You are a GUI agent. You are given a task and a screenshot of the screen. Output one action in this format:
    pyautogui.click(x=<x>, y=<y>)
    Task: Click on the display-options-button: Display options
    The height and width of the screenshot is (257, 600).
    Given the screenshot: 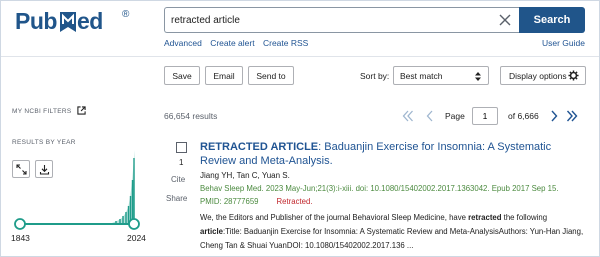 What is the action you would take?
    pyautogui.click(x=543, y=75)
    